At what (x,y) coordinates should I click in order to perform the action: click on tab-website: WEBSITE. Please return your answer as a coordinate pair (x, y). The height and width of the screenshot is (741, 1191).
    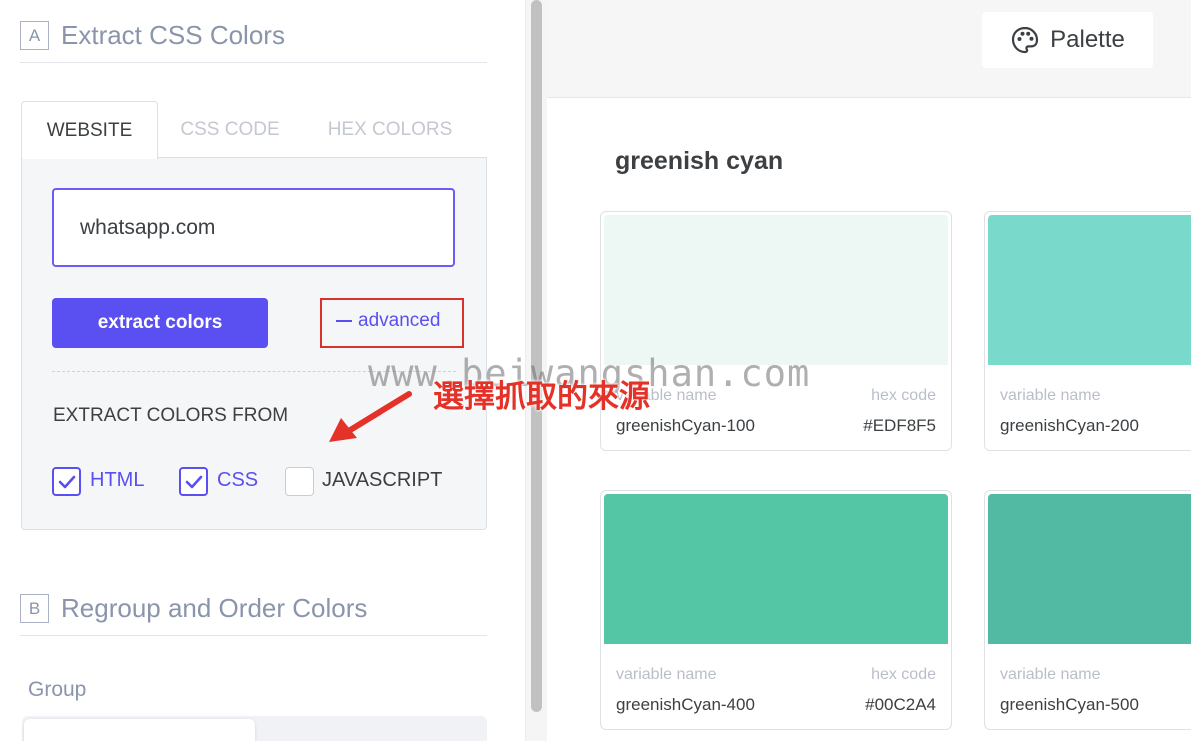
    Looking at the image, I should click on (89, 130).